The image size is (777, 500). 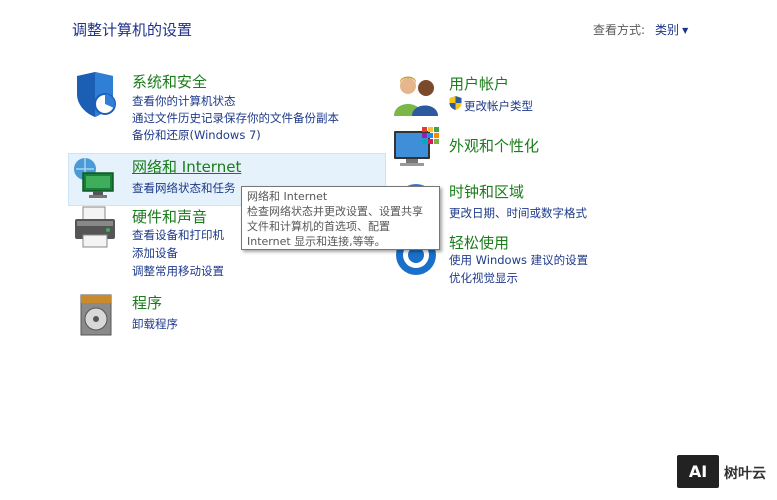 I want to click on link-network-status: 查看网络状态和任务, so click(x=184, y=188).